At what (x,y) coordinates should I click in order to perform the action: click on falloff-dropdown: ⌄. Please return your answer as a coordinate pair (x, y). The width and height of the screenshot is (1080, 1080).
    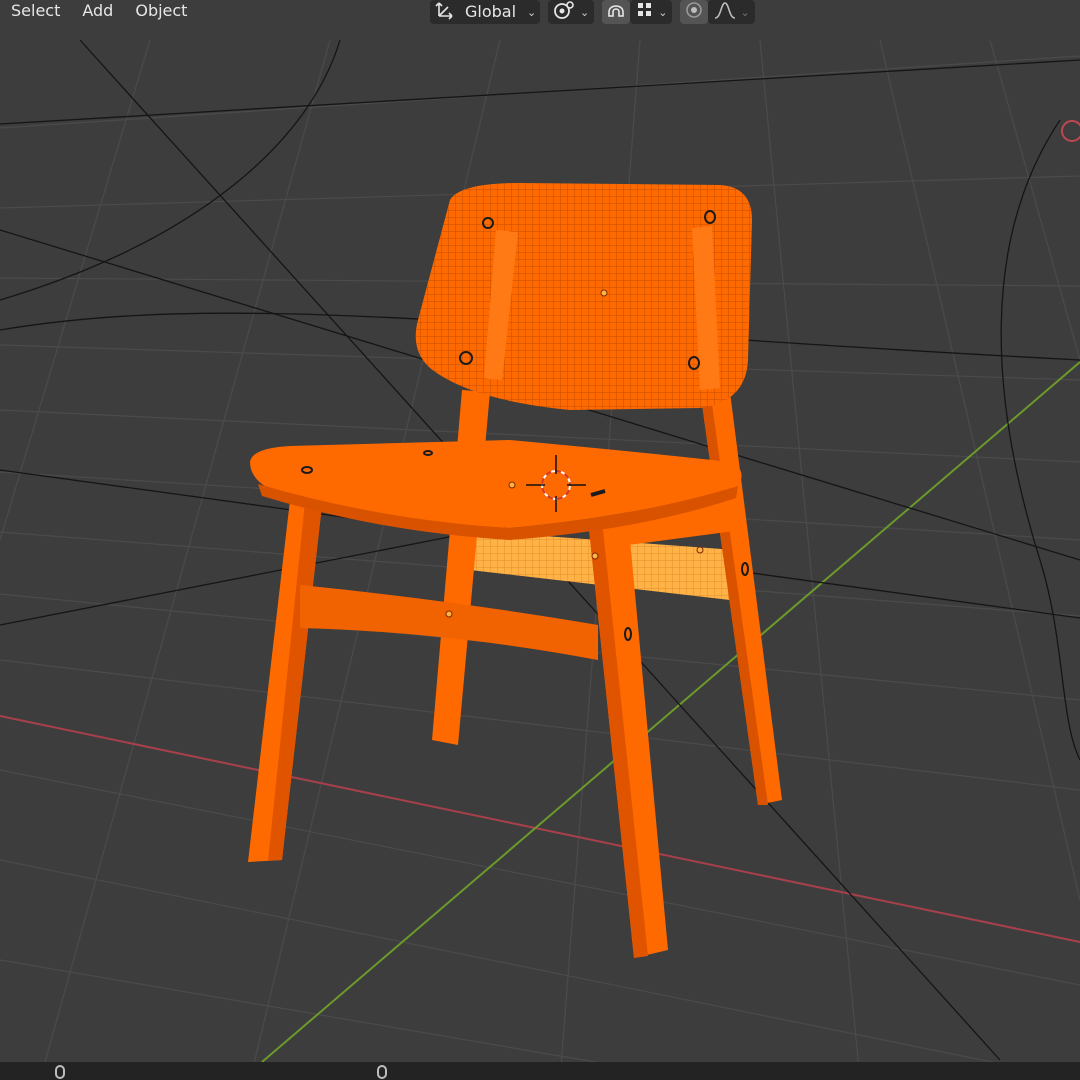
    Looking at the image, I should click on (731, 12).